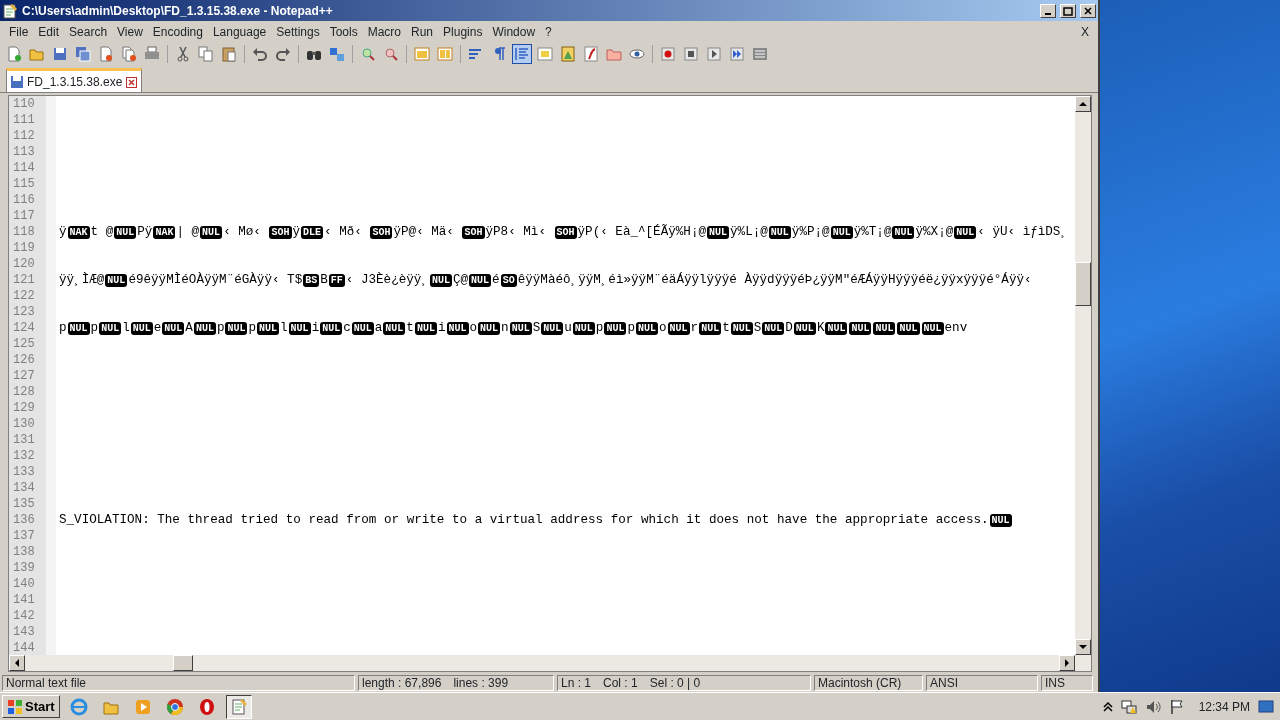 Image resolution: width=1280 pixels, height=720 pixels. I want to click on ring-icon, so click(206, 706).